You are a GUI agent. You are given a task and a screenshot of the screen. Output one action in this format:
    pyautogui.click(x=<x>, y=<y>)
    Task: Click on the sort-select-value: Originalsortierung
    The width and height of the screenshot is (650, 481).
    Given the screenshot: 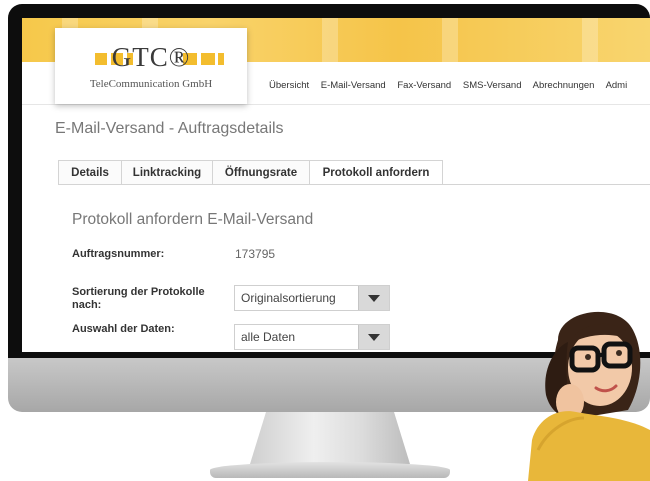 What is the action you would take?
    pyautogui.click(x=288, y=298)
    